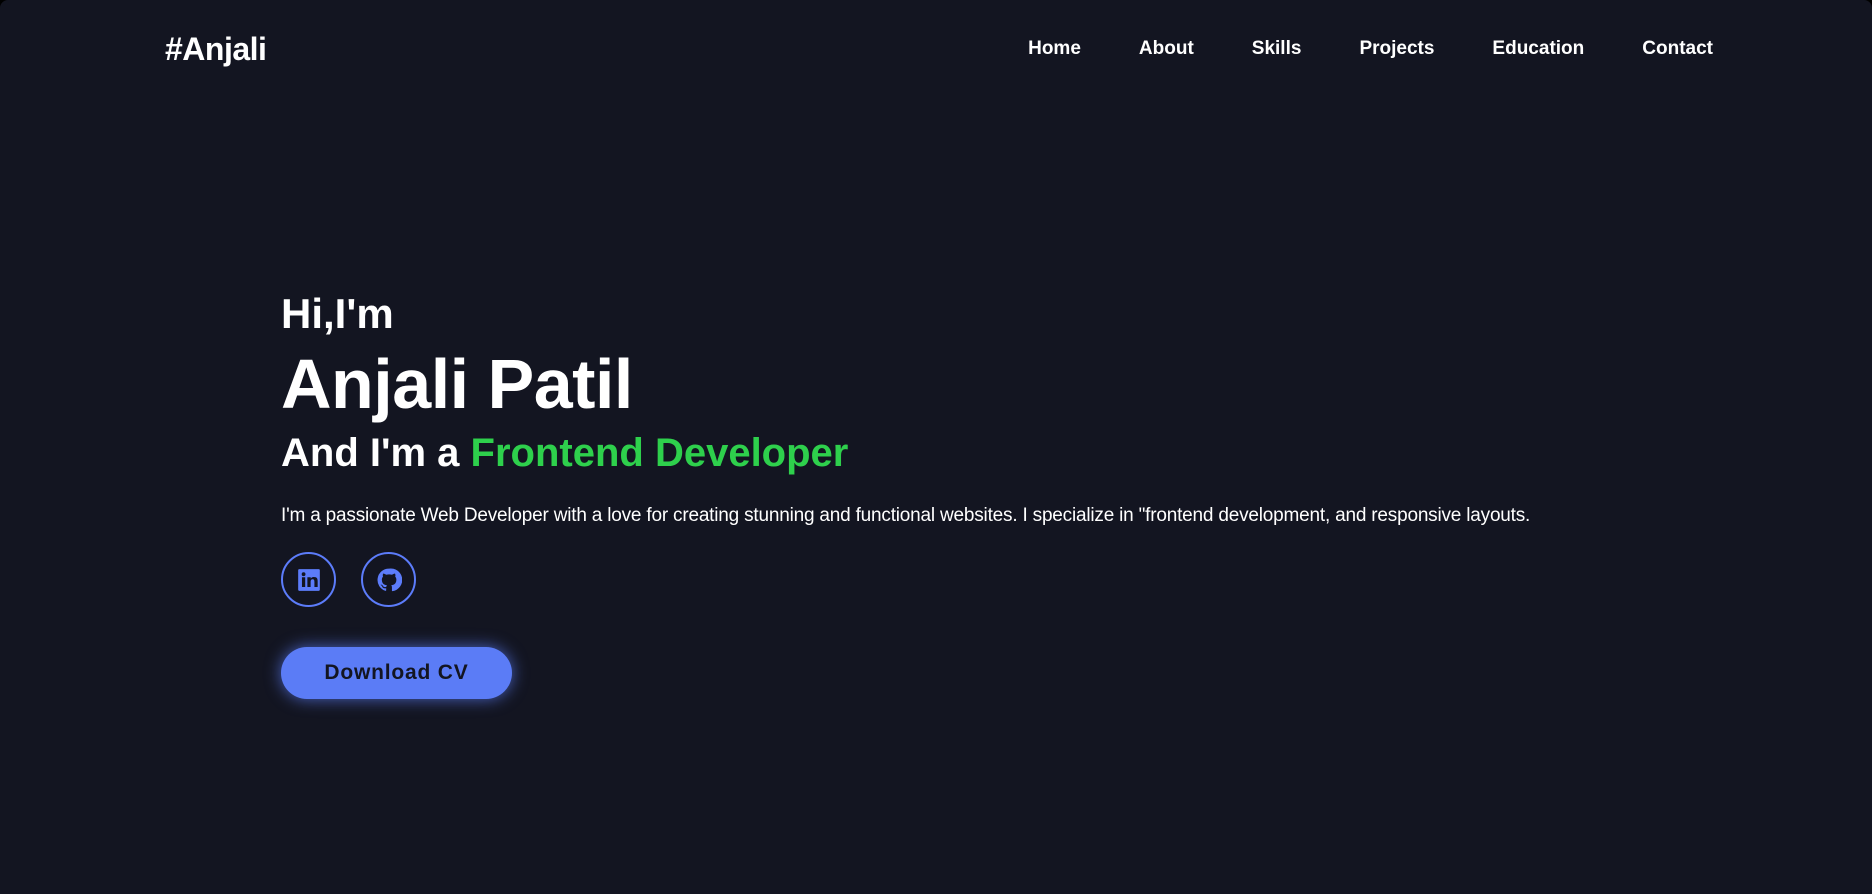 Image resolution: width=1872 pixels, height=894 pixels. I want to click on linkedin-icon, so click(308, 579).